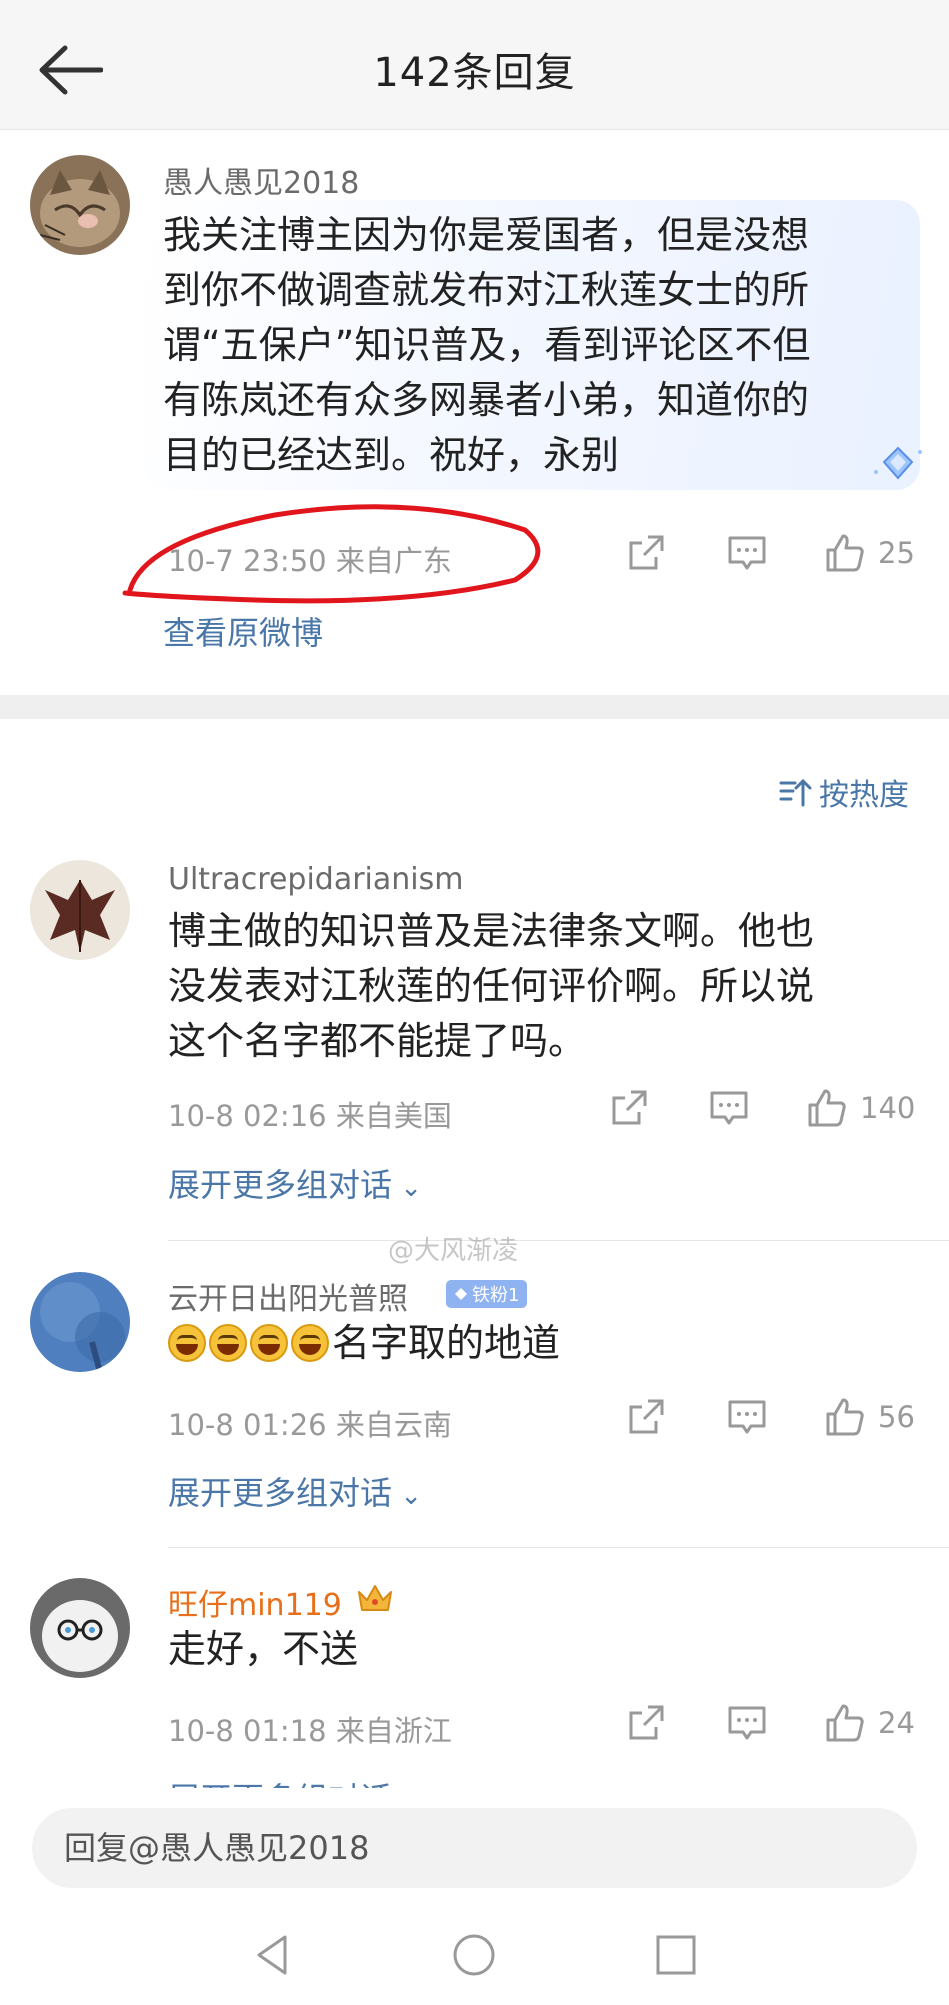 The height and width of the screenshot is (2005, 949). I want to click on comment-line: 没发表对江秋莲的任何评价啊。所以说, so click(491, 986).